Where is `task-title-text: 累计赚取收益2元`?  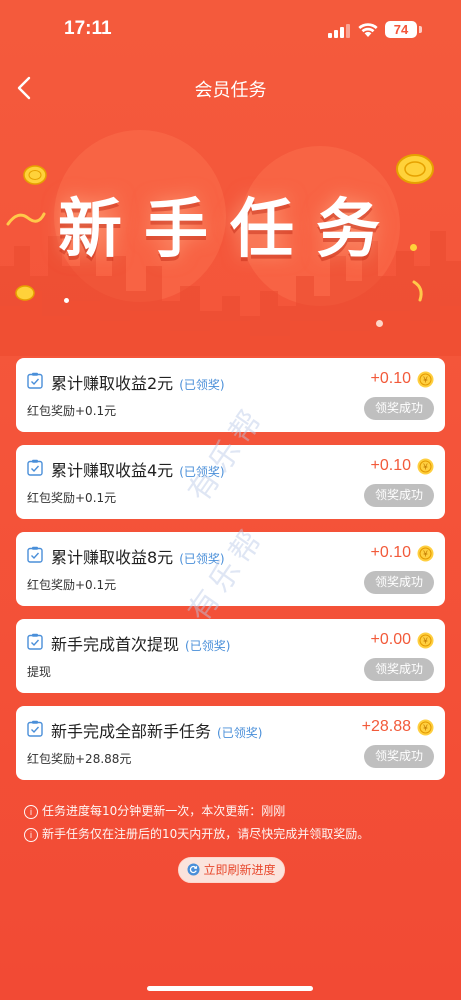 task-title-text: 累计赚取收益2元 is located at coordinates (112, 383).